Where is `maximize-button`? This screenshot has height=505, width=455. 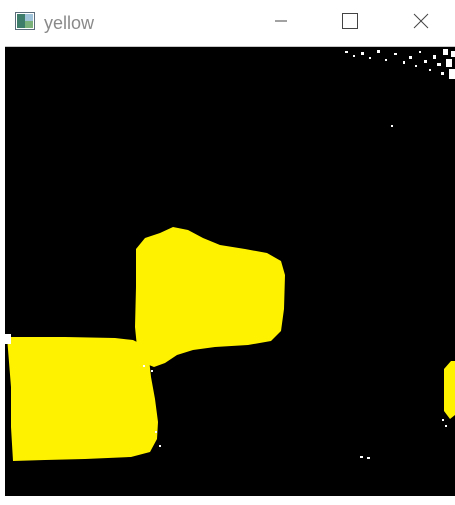
maximize-button is located at coordinates (350, 23).